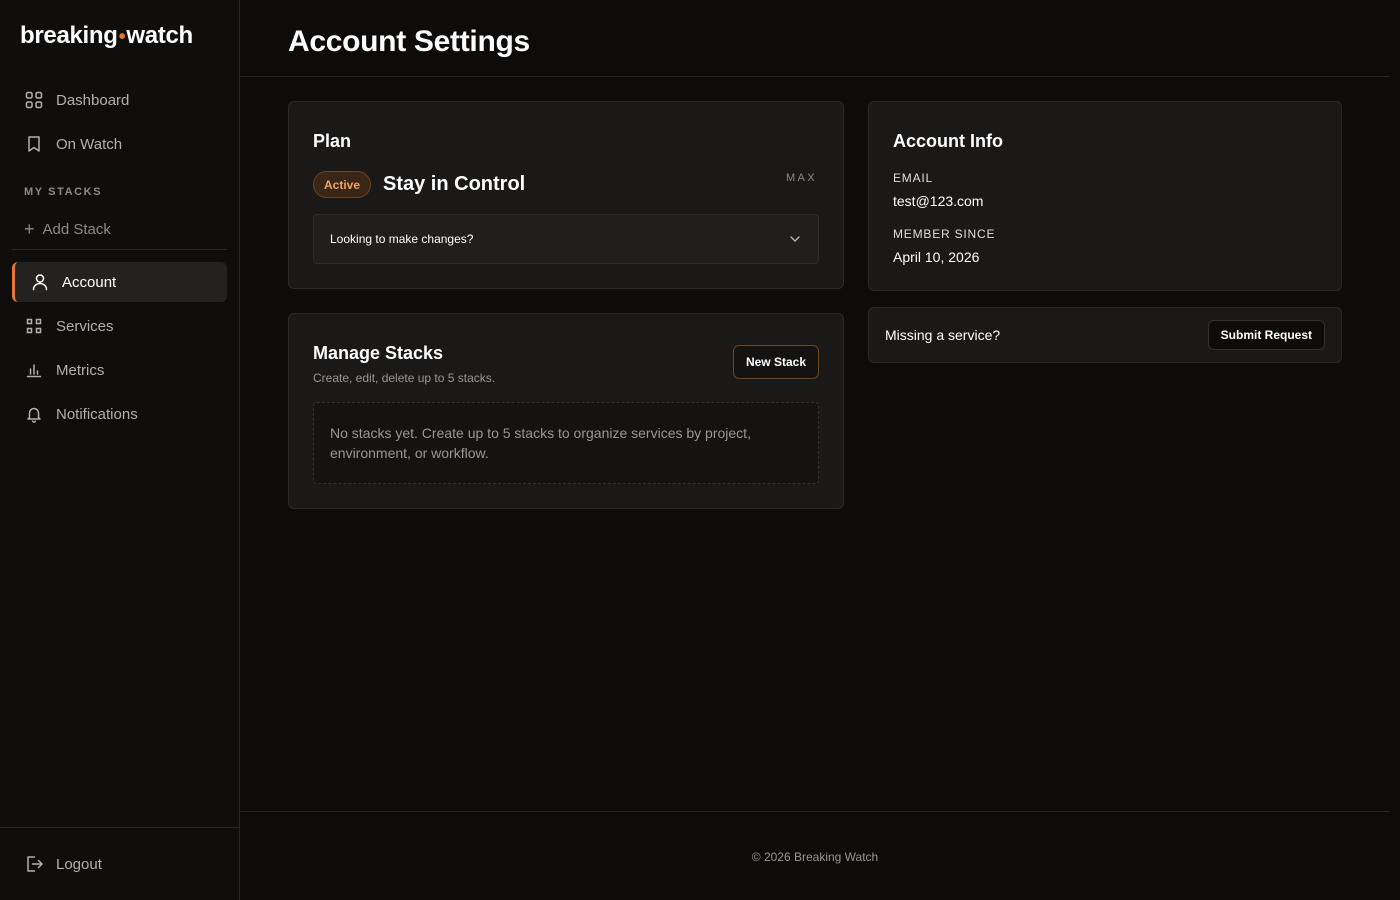 Image resolution: width=1400 pixels, height=900 pixels. What do you see at coordinates (69, 35) in the screenshot?
I see `brand-part-1: breaking` at bounding box center [69, 35].